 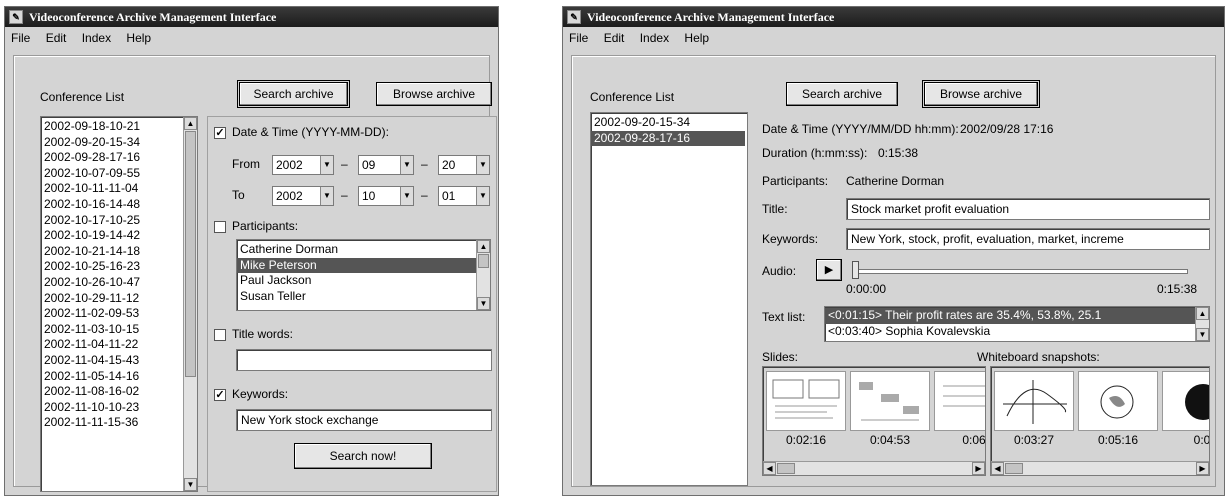 What do you see at coordinates (1197, 402) in the screenshot?
I see `whiteboard-image` at bounding box center [1197, 402].